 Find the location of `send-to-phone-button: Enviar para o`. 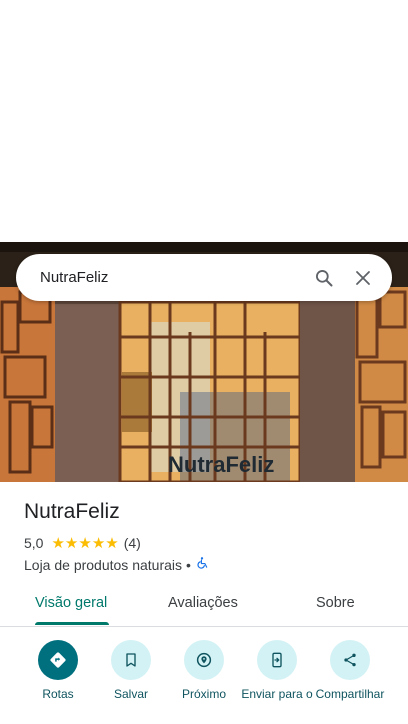

send-to-phone-button: Enviar para o is located at coordinates (277, 670).